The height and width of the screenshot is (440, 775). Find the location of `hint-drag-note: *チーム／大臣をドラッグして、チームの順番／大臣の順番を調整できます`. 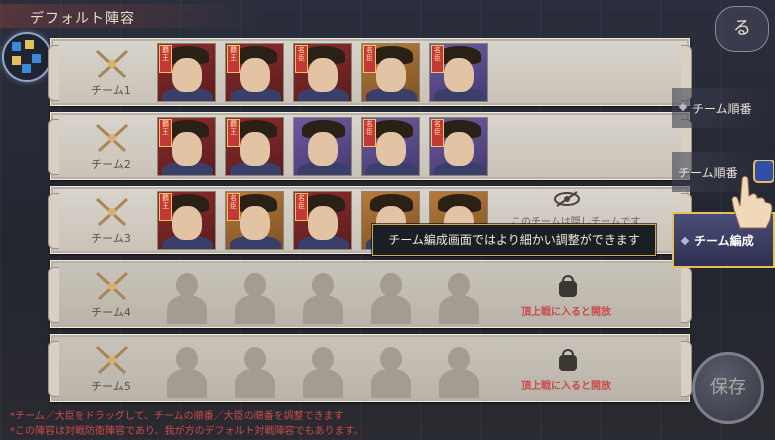

hint-drag-note: *チーム／大臣をドラッグして、チームの順番／大臣の順番を調整できます is located at coordinates (177, 416).